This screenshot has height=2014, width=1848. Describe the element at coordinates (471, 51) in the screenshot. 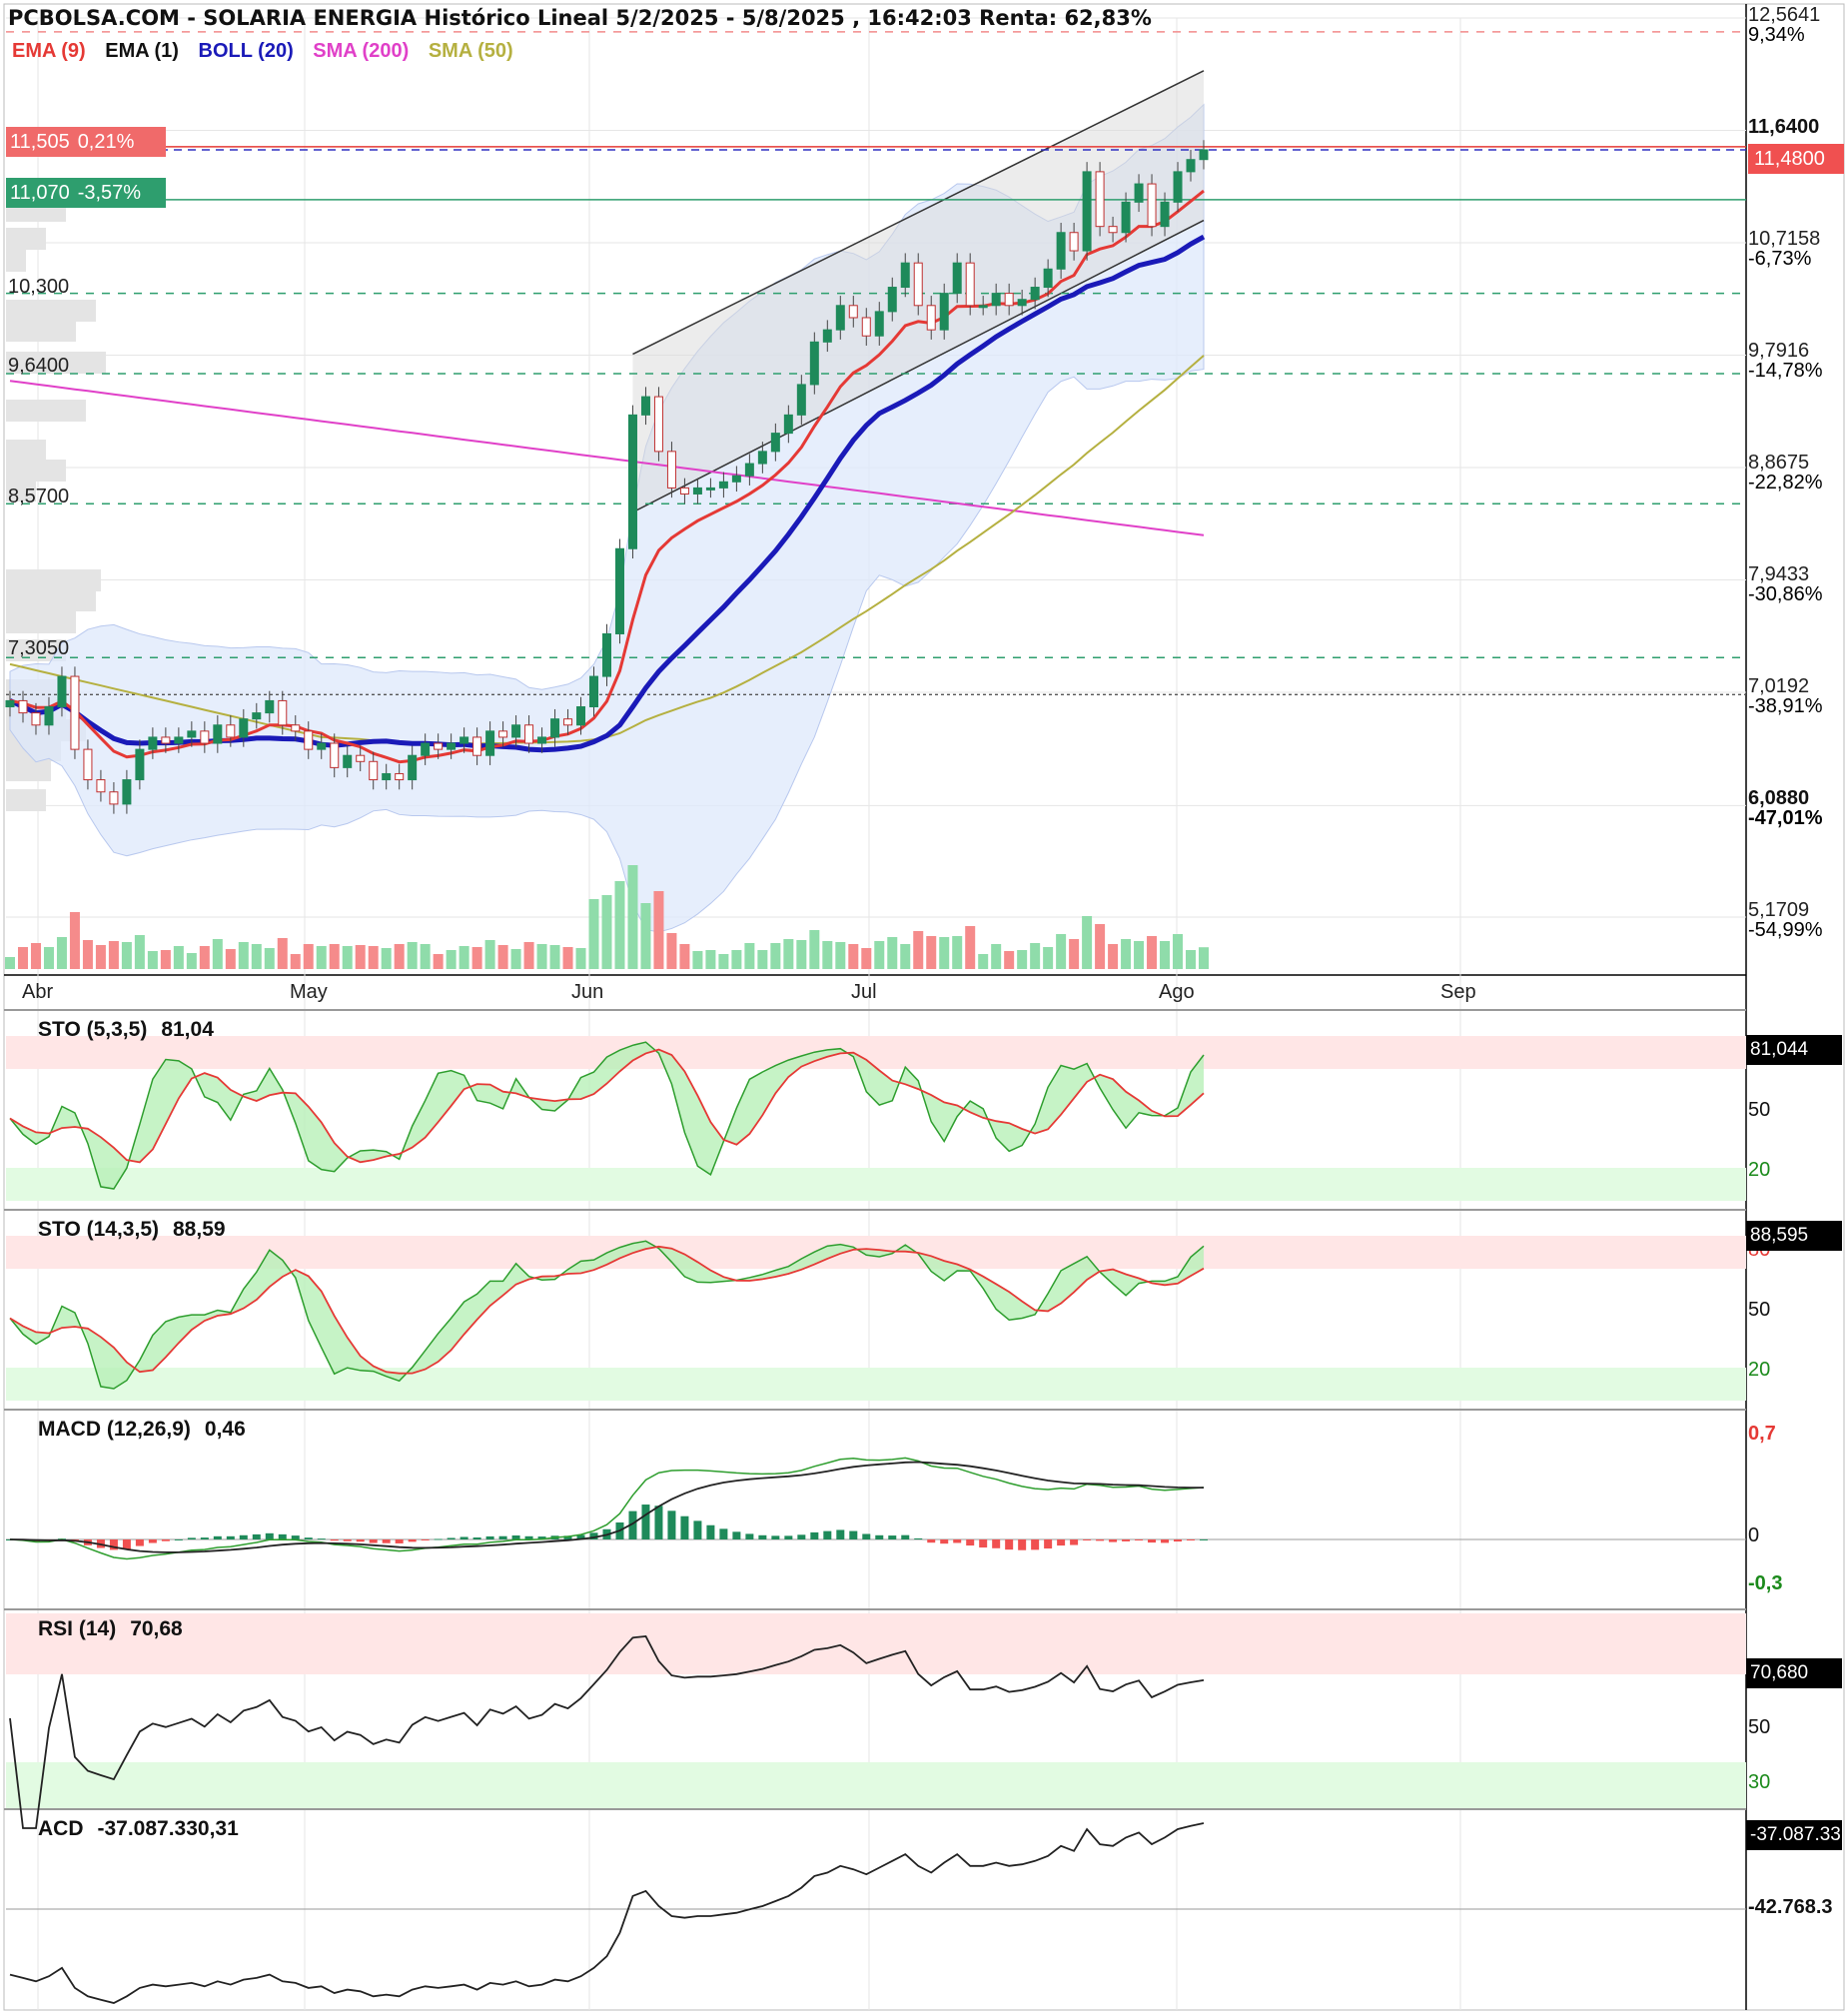

I see `legend-sma50: SMA (50)` at that location.